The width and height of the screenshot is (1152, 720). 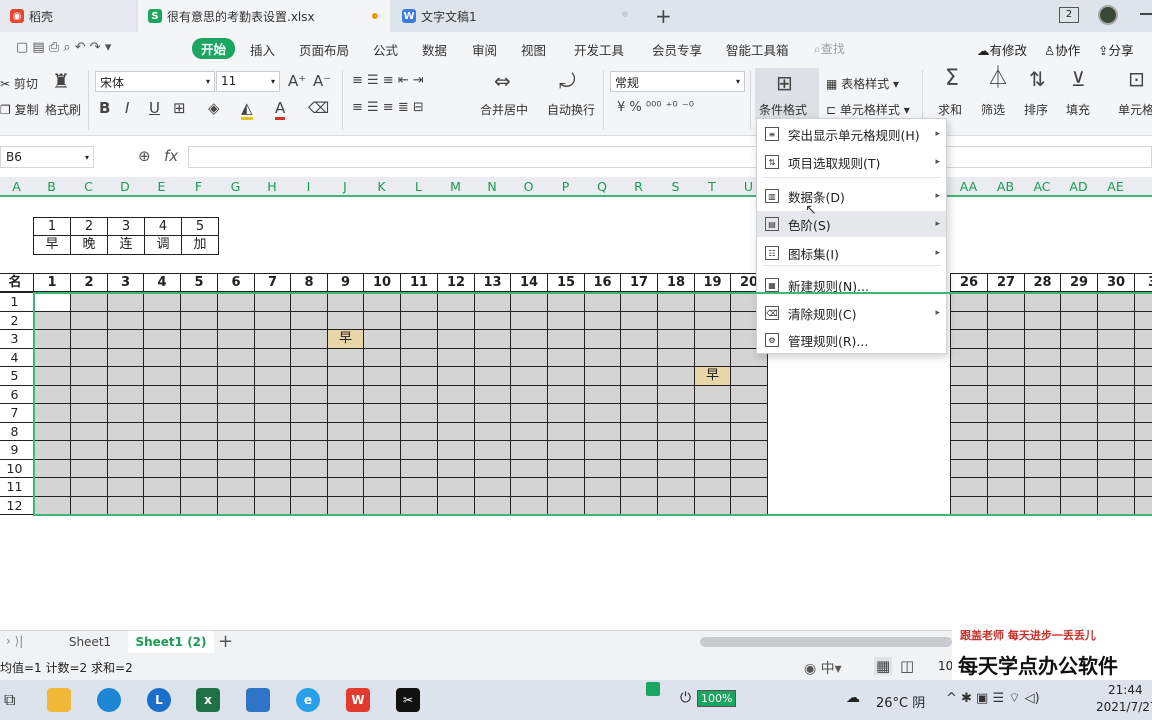 What do you see at coordinates (63, 47) in the screenshot?
I see `quick-access-icons: ▢ ▤ ⎙ ⌕ ↶ ↷ ▾` at bounding box center [63, 47].